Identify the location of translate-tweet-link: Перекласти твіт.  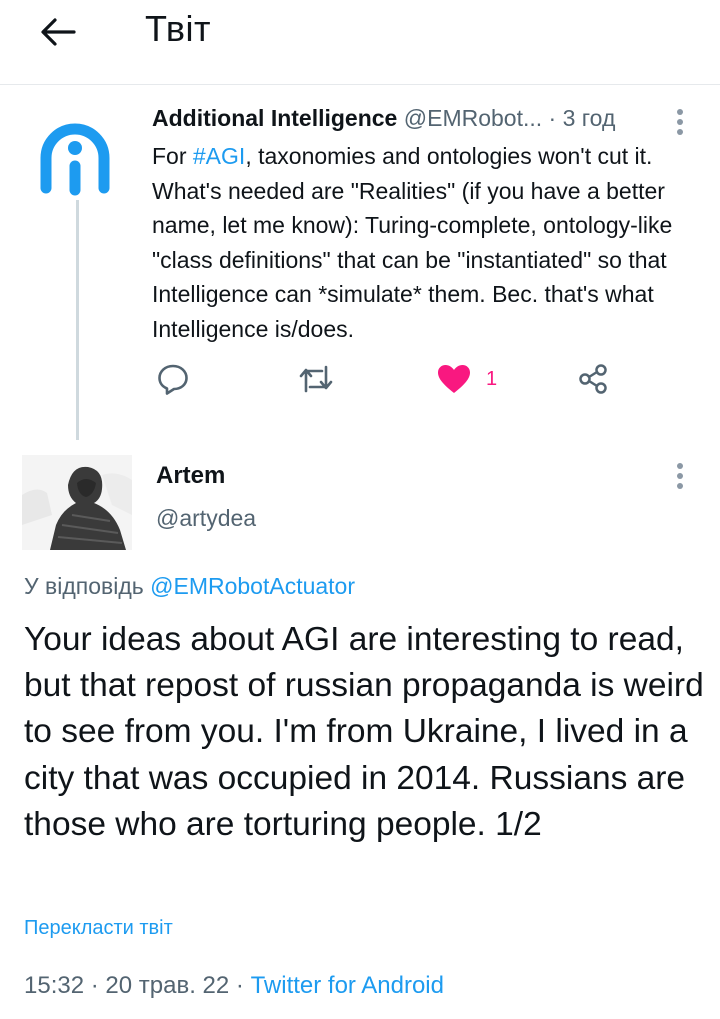
(98, 928).